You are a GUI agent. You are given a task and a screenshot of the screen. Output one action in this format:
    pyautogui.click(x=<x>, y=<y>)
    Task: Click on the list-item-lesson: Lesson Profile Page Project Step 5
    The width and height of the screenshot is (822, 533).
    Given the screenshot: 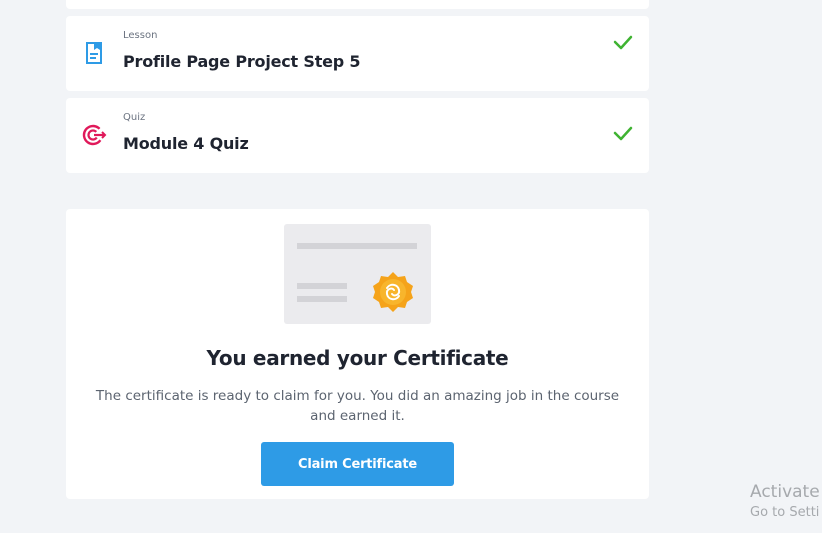 What is the action you would take?
    pyautogui.click(x=357, y=53)
    